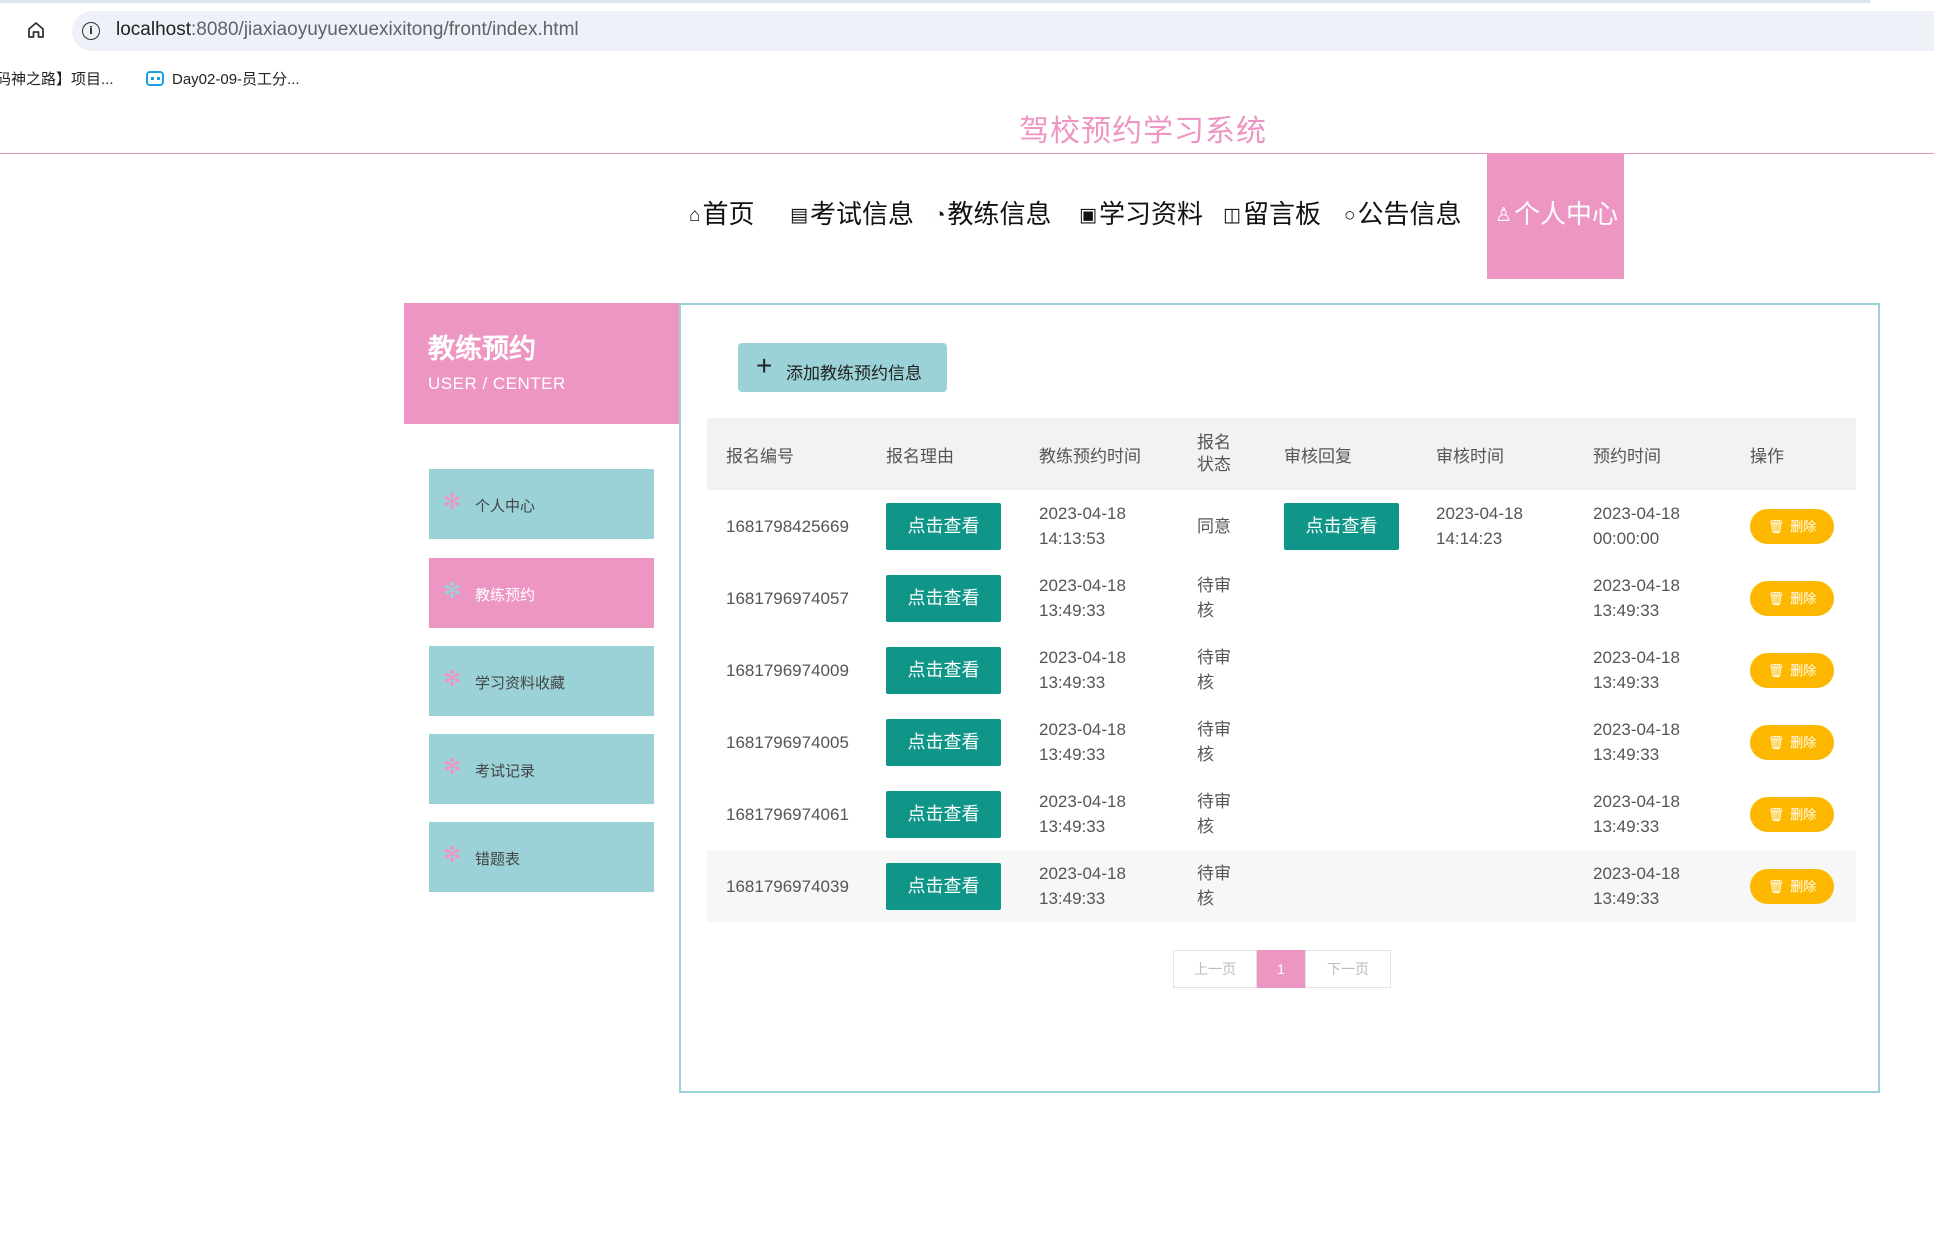 This screenshot has width=1934, height=1253. Describe the element at coordinates (452, 678) in the screenshot. I see `asterisk-icon: ✻` at that location.